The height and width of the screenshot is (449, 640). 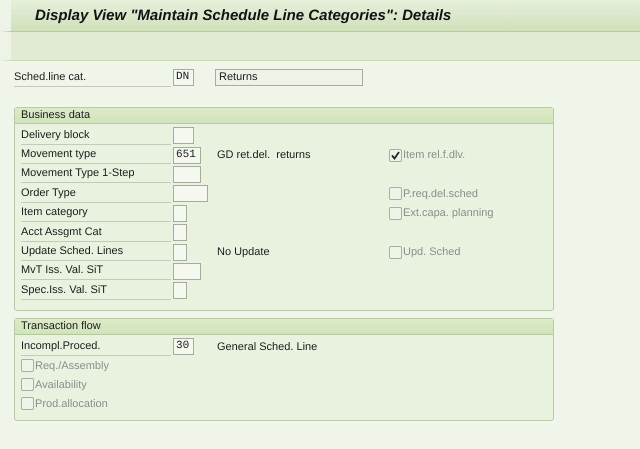 I want to click on checkbox-label: Req./Assembly, so click(x=72, y=366).